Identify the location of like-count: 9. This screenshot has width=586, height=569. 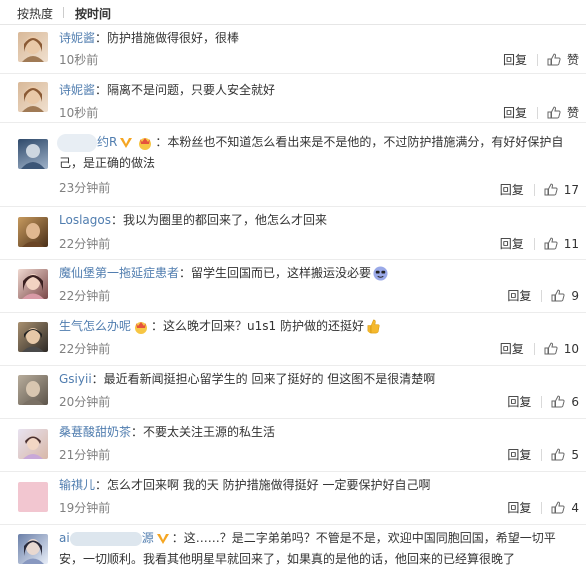
(575, 295).